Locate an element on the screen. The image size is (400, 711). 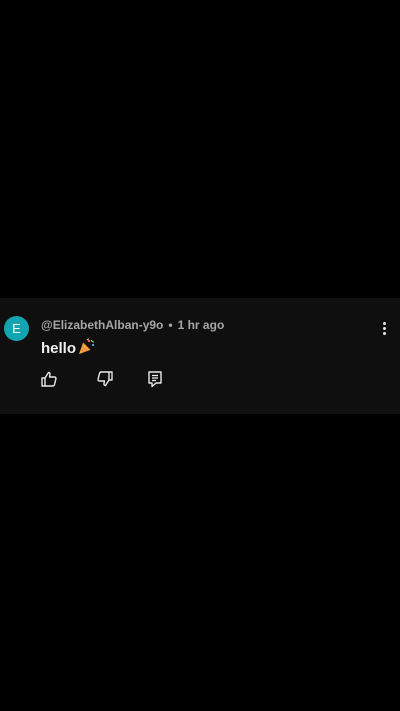
thumbs-down-icon is located at coordinates (105, 379).